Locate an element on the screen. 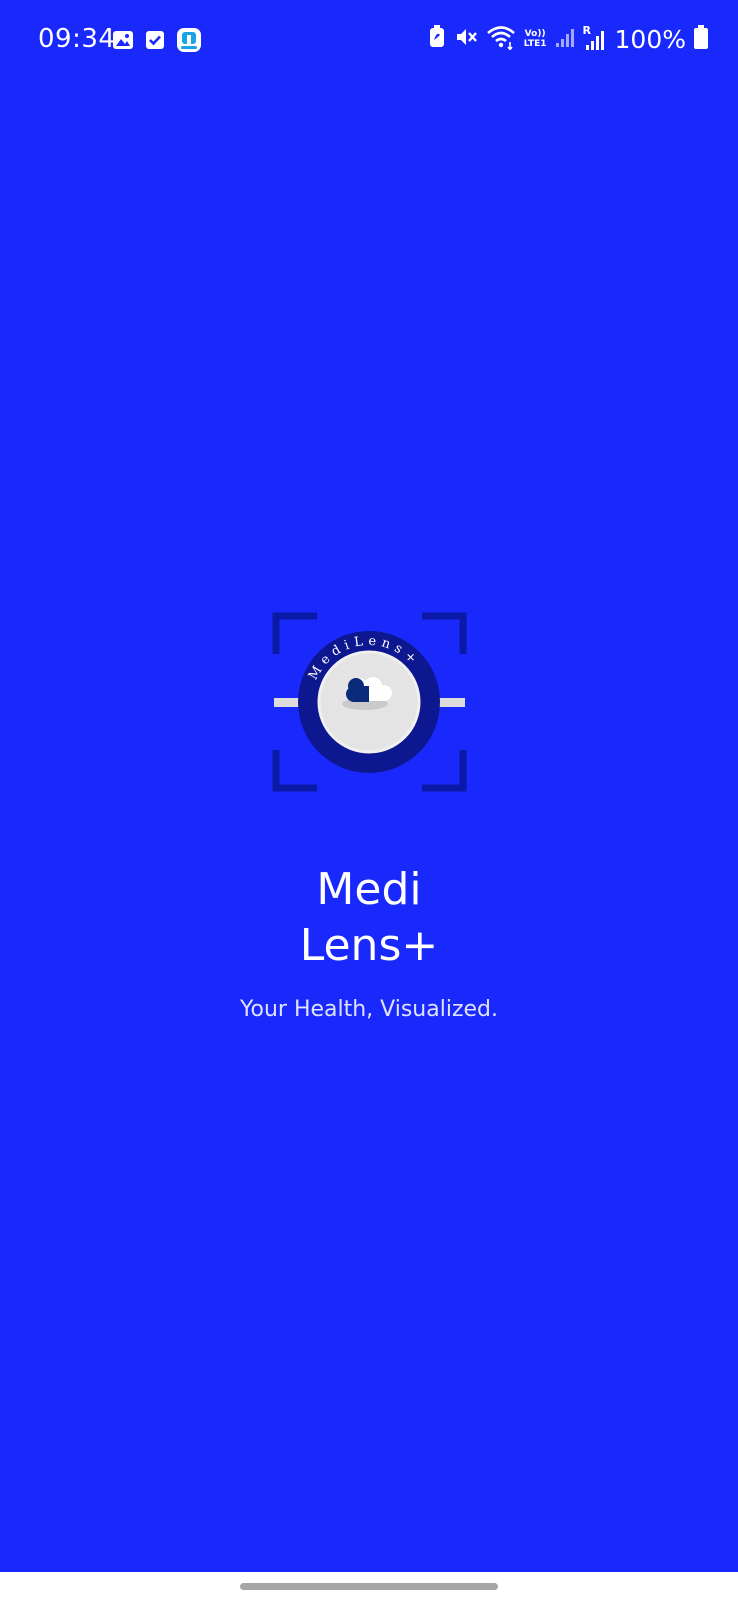 The width and height of the screenshot is (738, 1600). lte-label: LTE1 is located at coordinates (535, 44).